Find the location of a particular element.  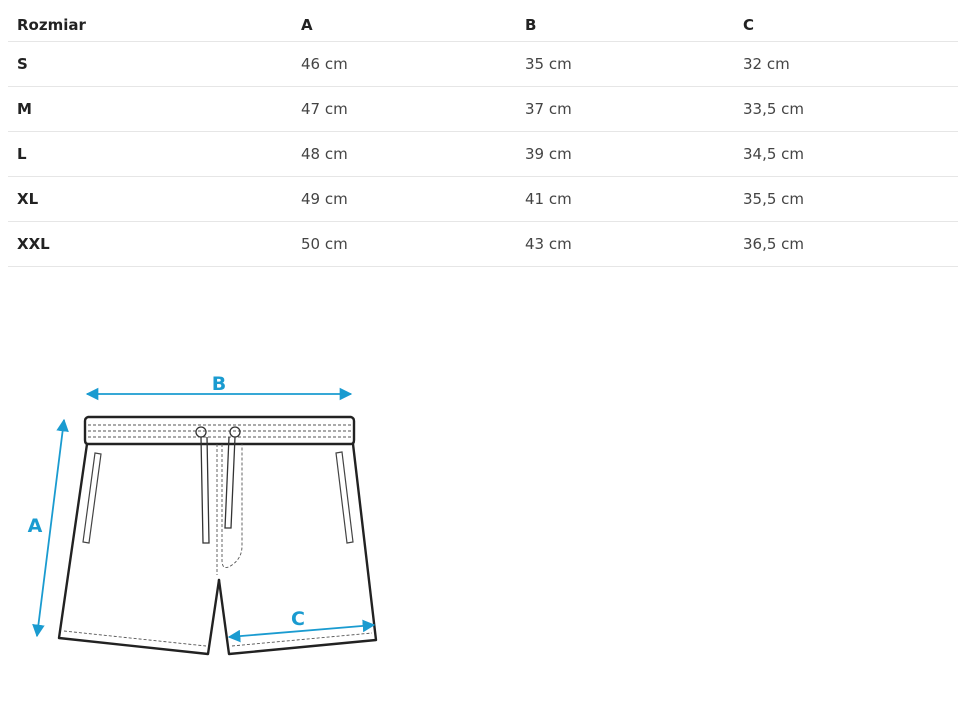

measure-a-cell: 46 cm is located at coordinates (404, 64).